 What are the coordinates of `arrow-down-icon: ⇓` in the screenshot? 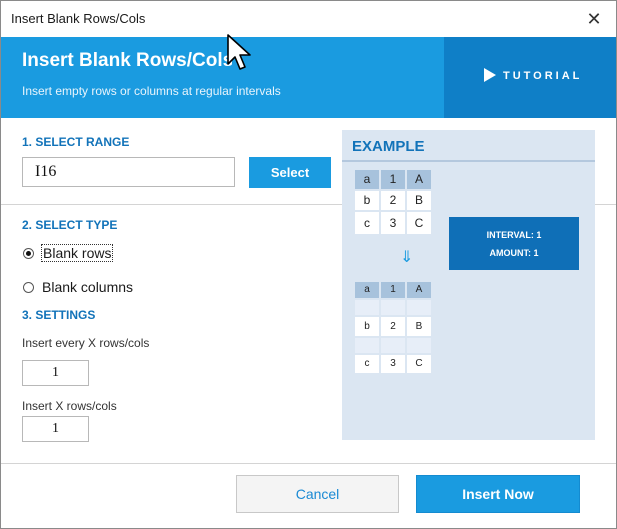 It's located at (407, 257).